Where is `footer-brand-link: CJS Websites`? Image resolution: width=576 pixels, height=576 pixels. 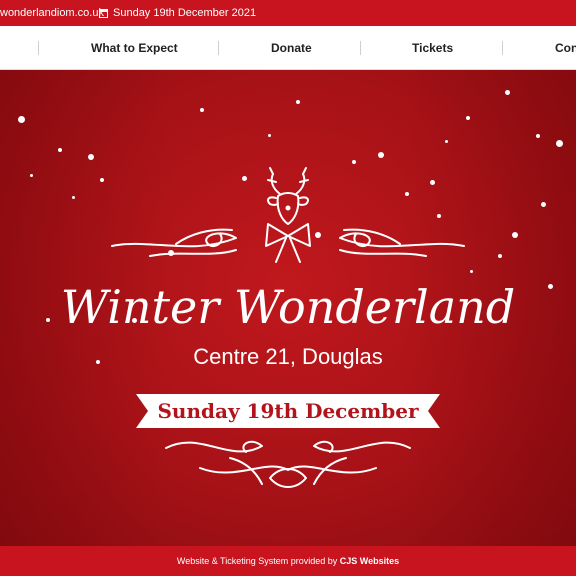
footer-brand-link: CJS Websites is located at coordinates (369, 561).